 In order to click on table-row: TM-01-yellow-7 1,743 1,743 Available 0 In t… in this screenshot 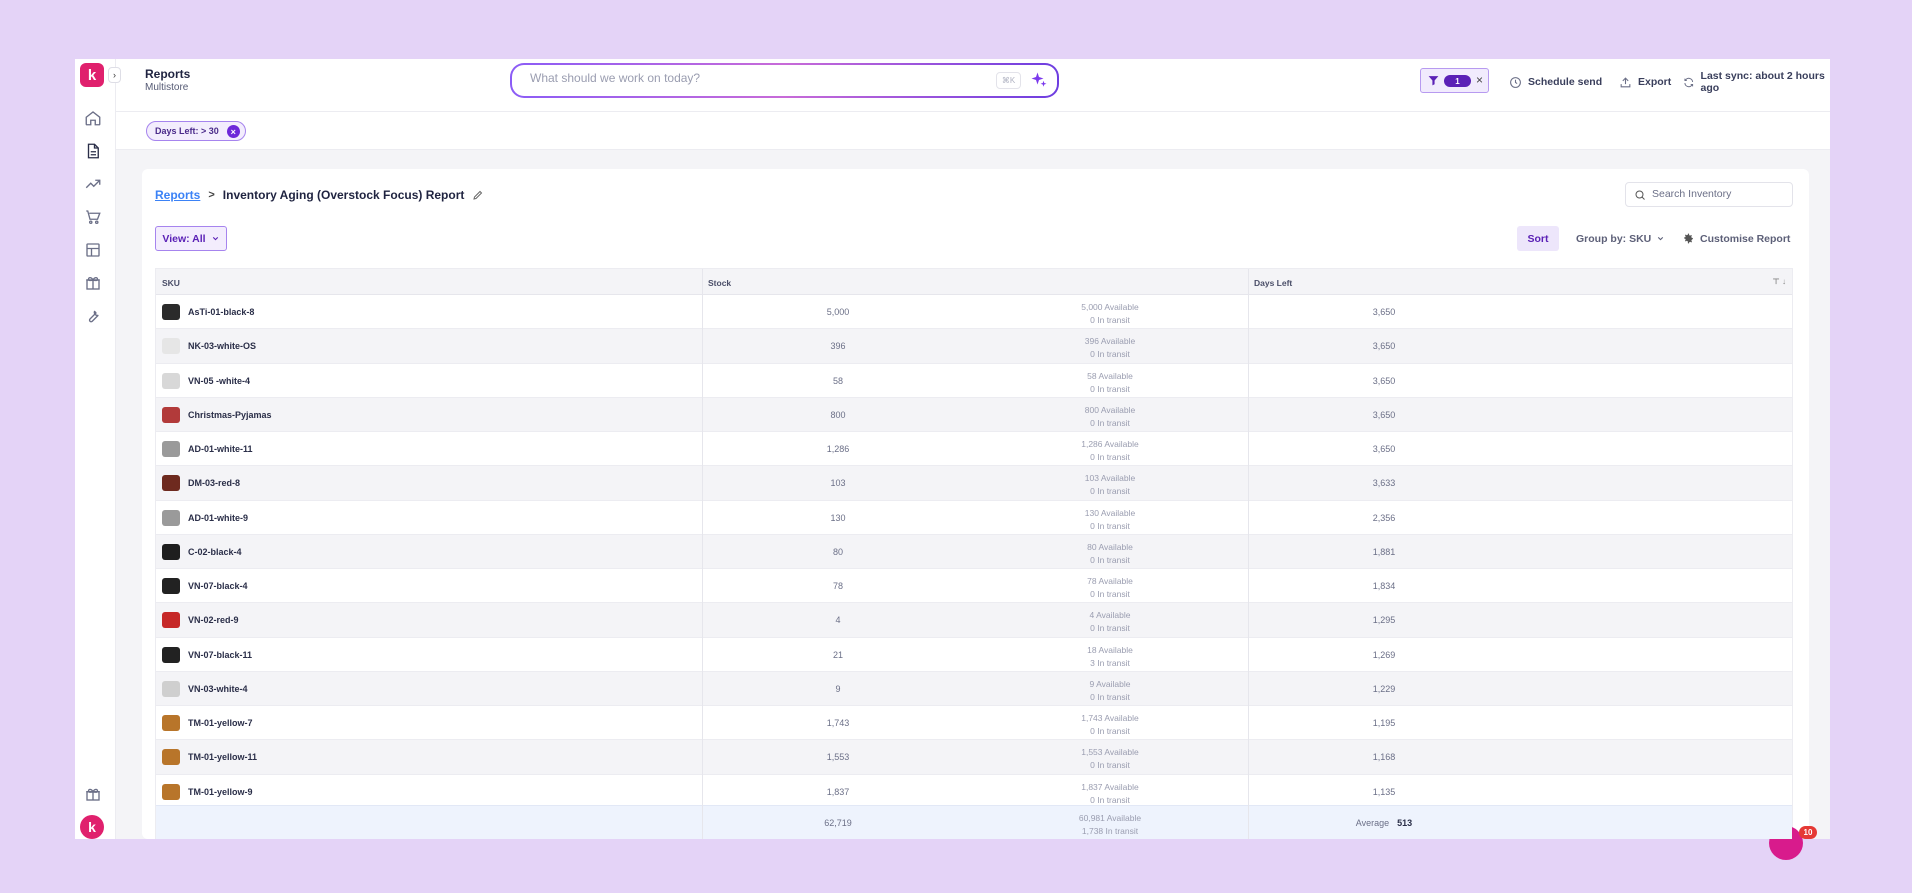, I will do `click(974, 723)`.